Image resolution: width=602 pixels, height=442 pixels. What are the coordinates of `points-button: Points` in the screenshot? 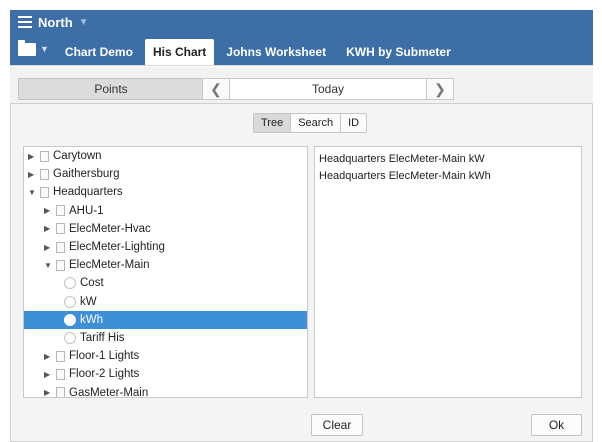 It's located at (111, 89).